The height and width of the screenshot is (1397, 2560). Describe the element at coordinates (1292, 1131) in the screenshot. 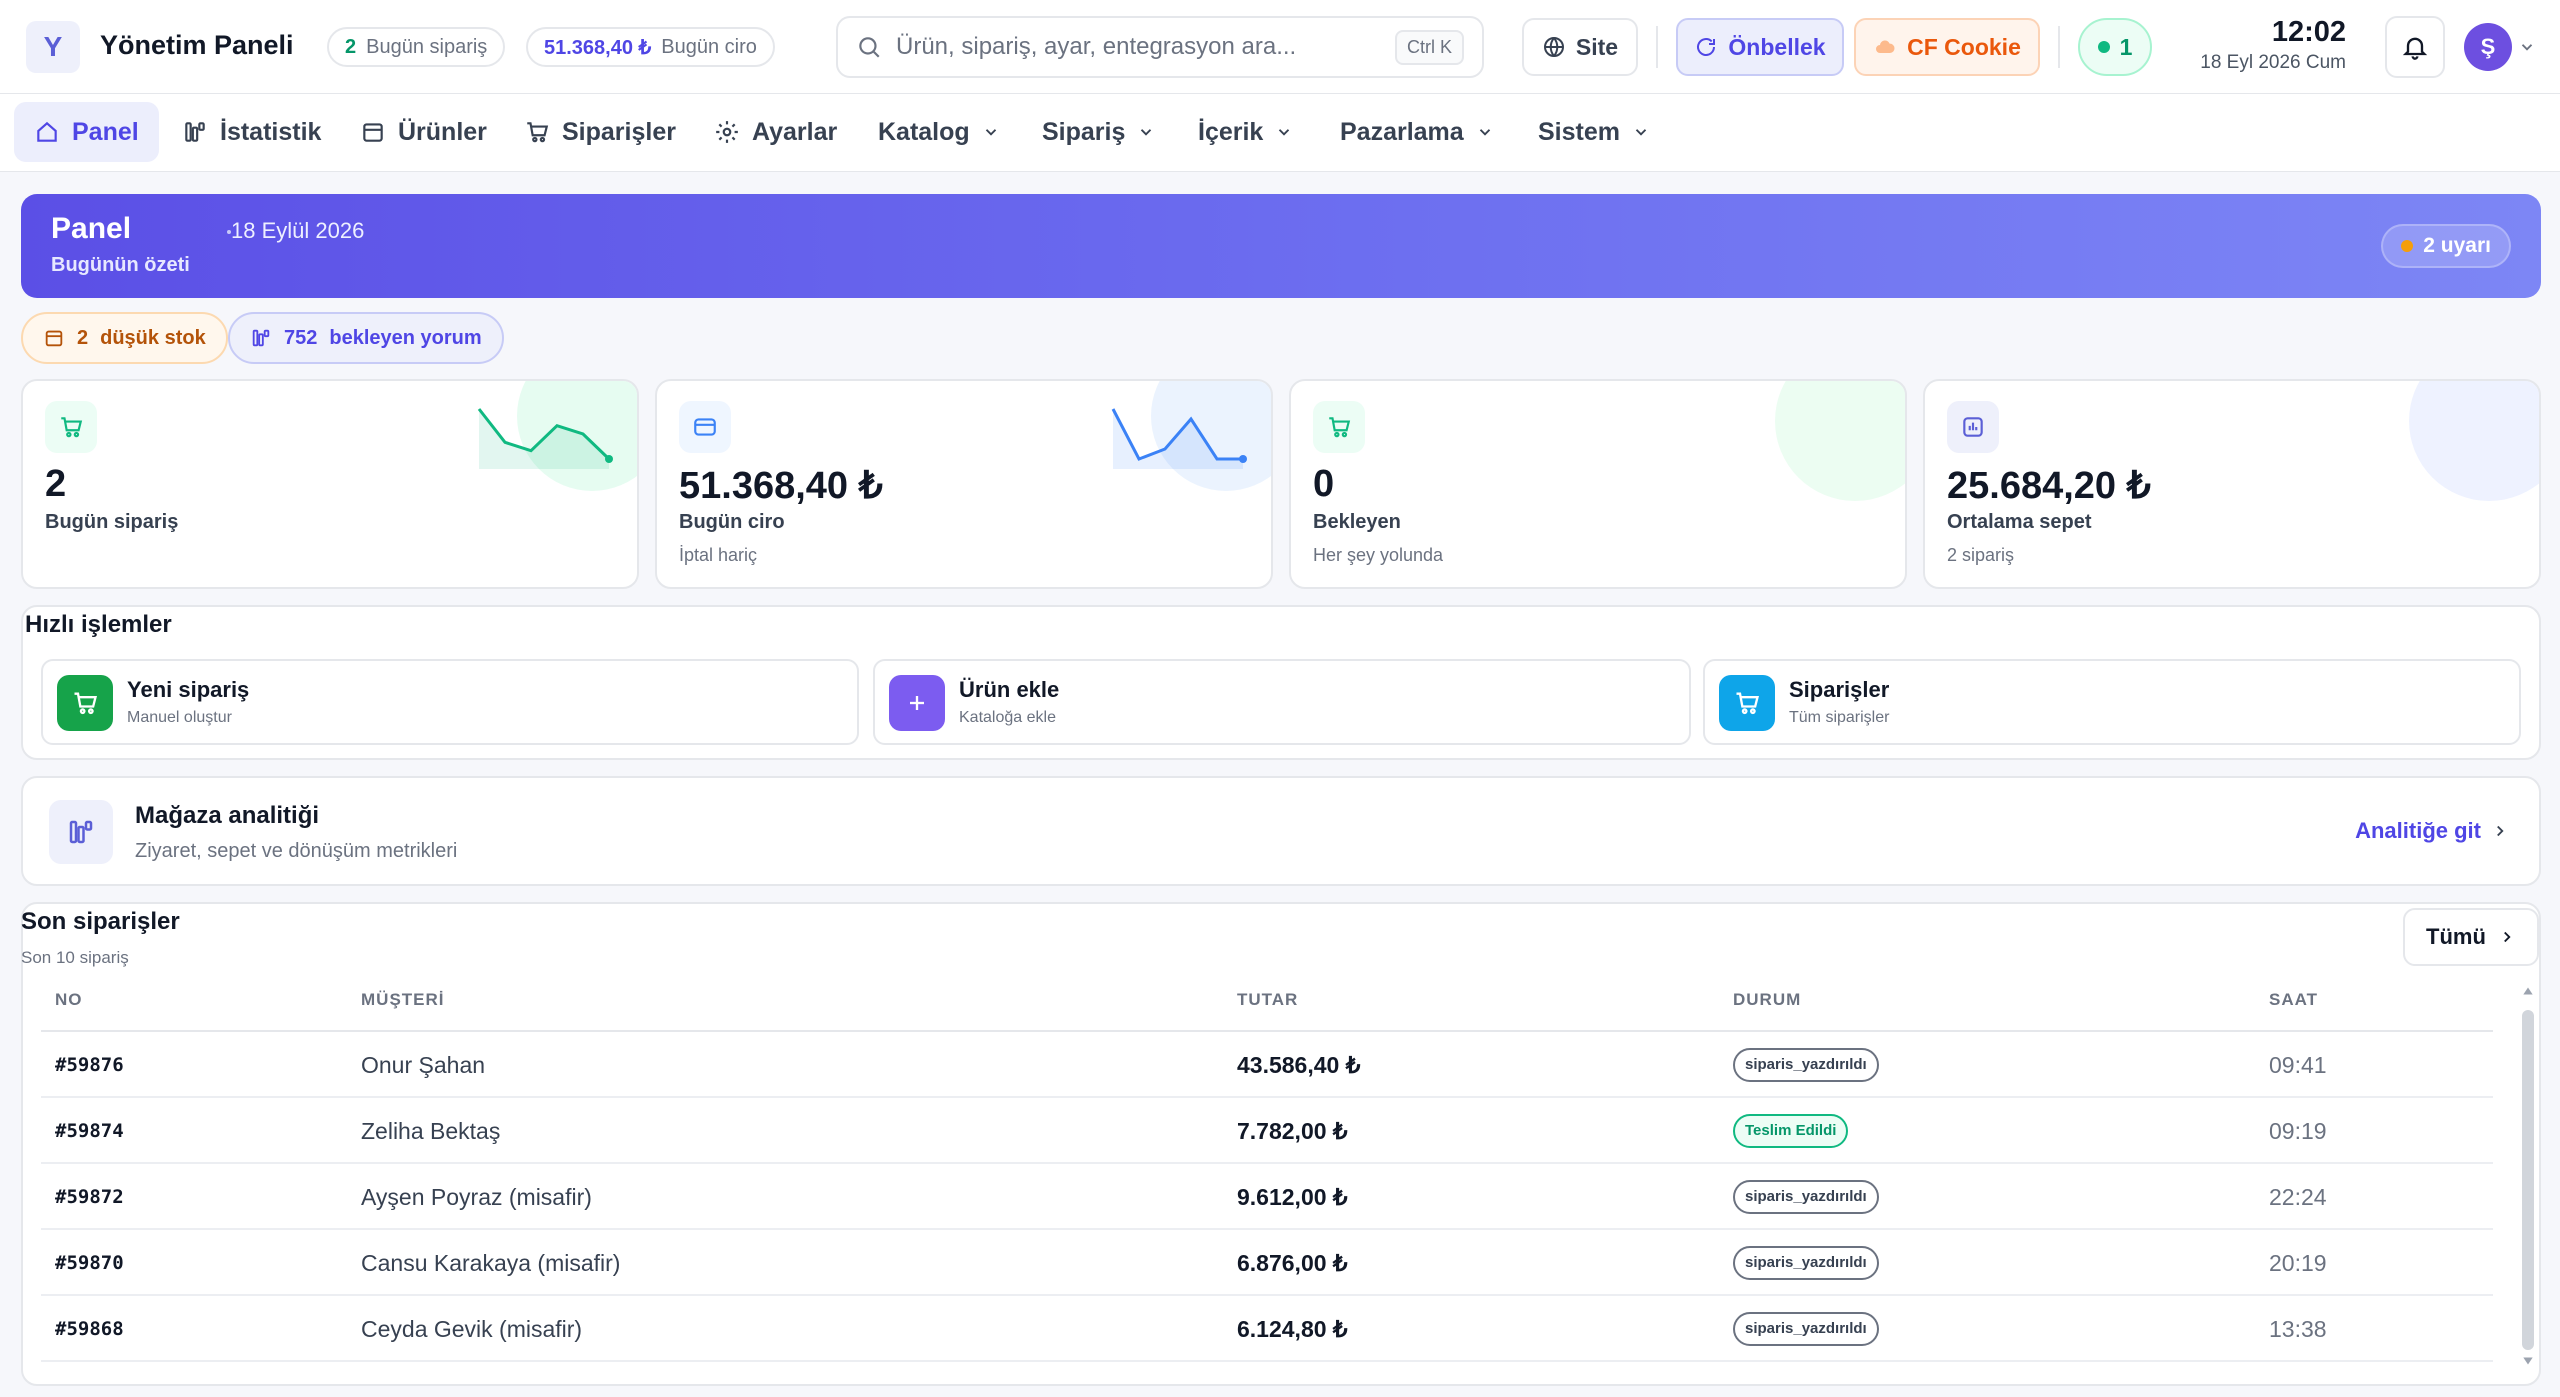

I see `order-amount: 7.782,00 ₺` at that location.